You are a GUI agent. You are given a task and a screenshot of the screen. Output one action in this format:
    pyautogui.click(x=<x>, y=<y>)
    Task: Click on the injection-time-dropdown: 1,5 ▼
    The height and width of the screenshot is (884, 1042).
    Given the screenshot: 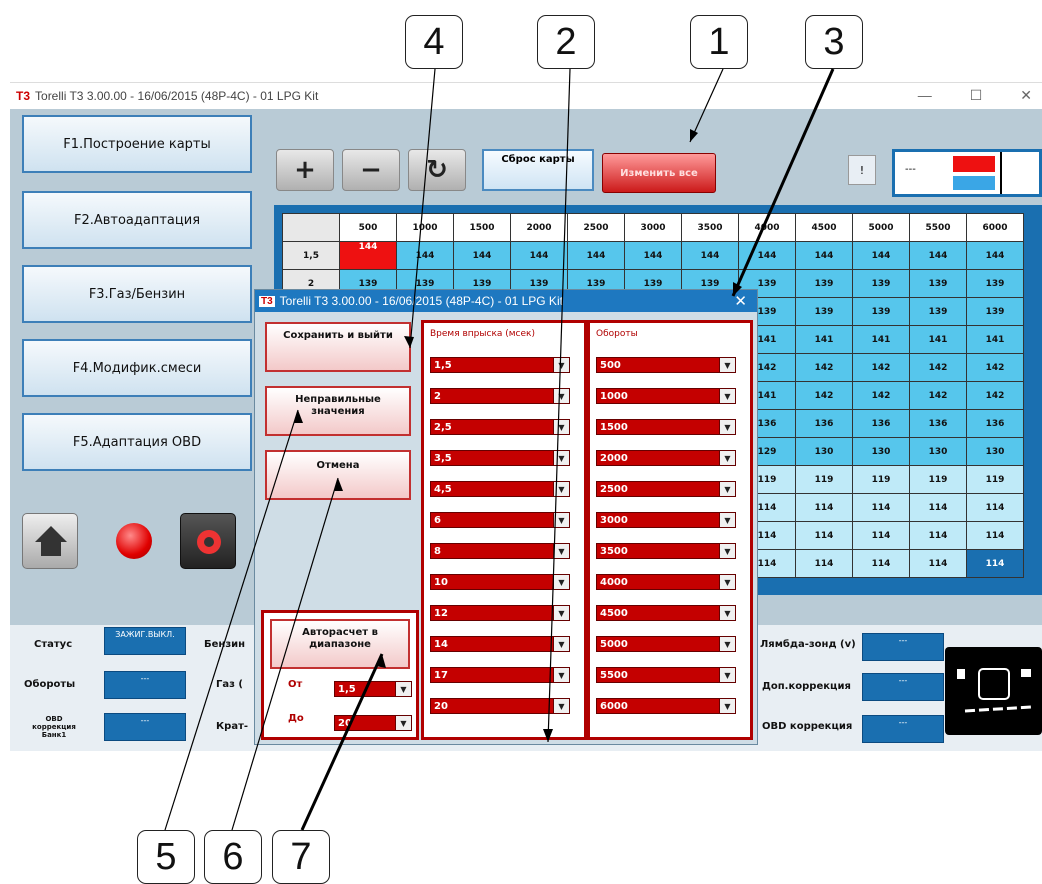 What is the action you would take?
    pyautogui.click(x=500, y=365)
    